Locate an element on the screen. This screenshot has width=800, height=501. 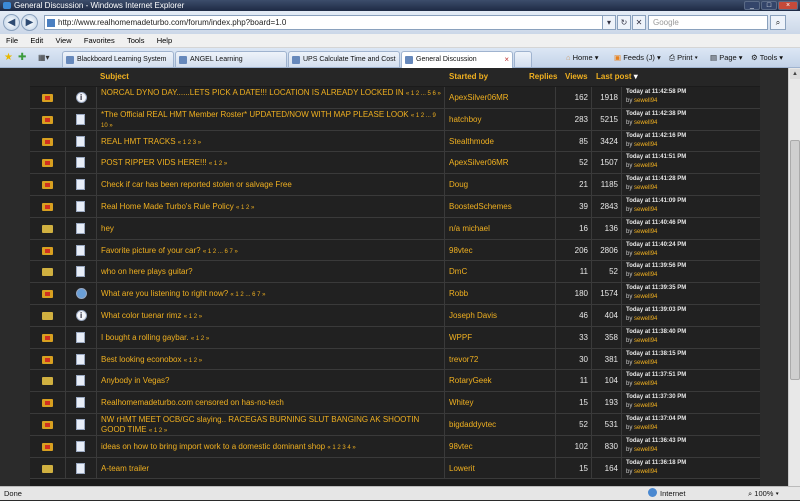
new-tab-button is located at coordinates (523, 59).